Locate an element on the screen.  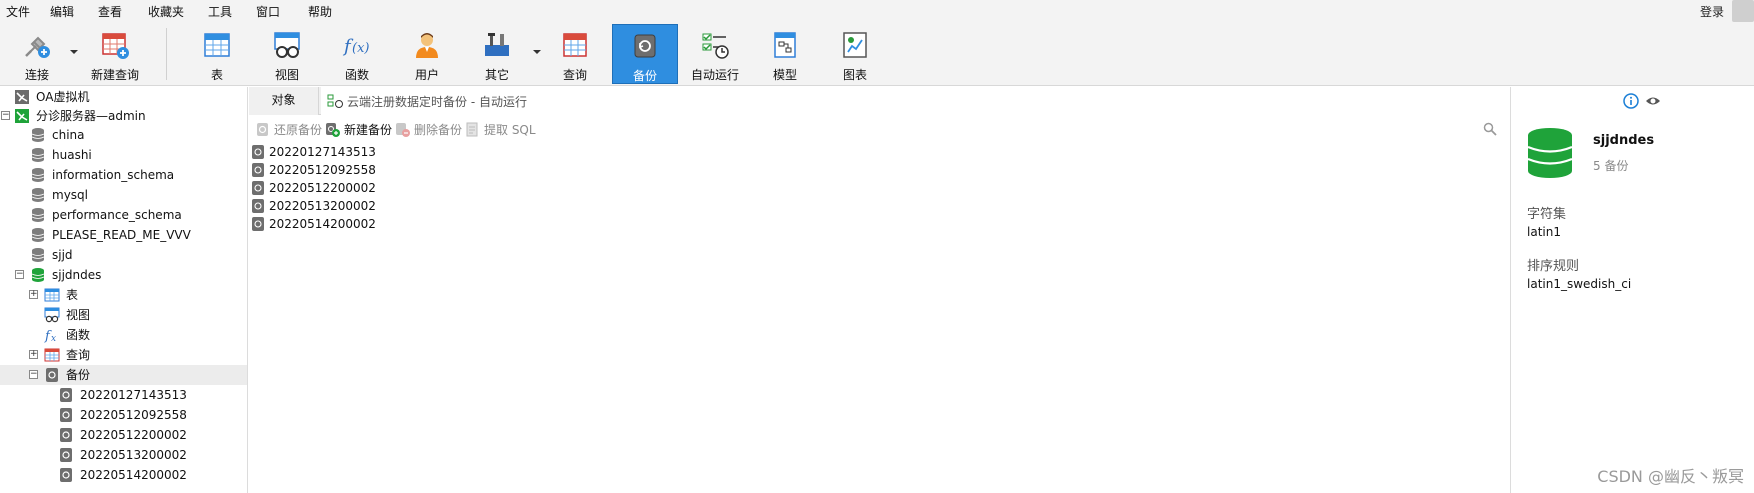
svg-text: x is located at coordinates (53, 338).